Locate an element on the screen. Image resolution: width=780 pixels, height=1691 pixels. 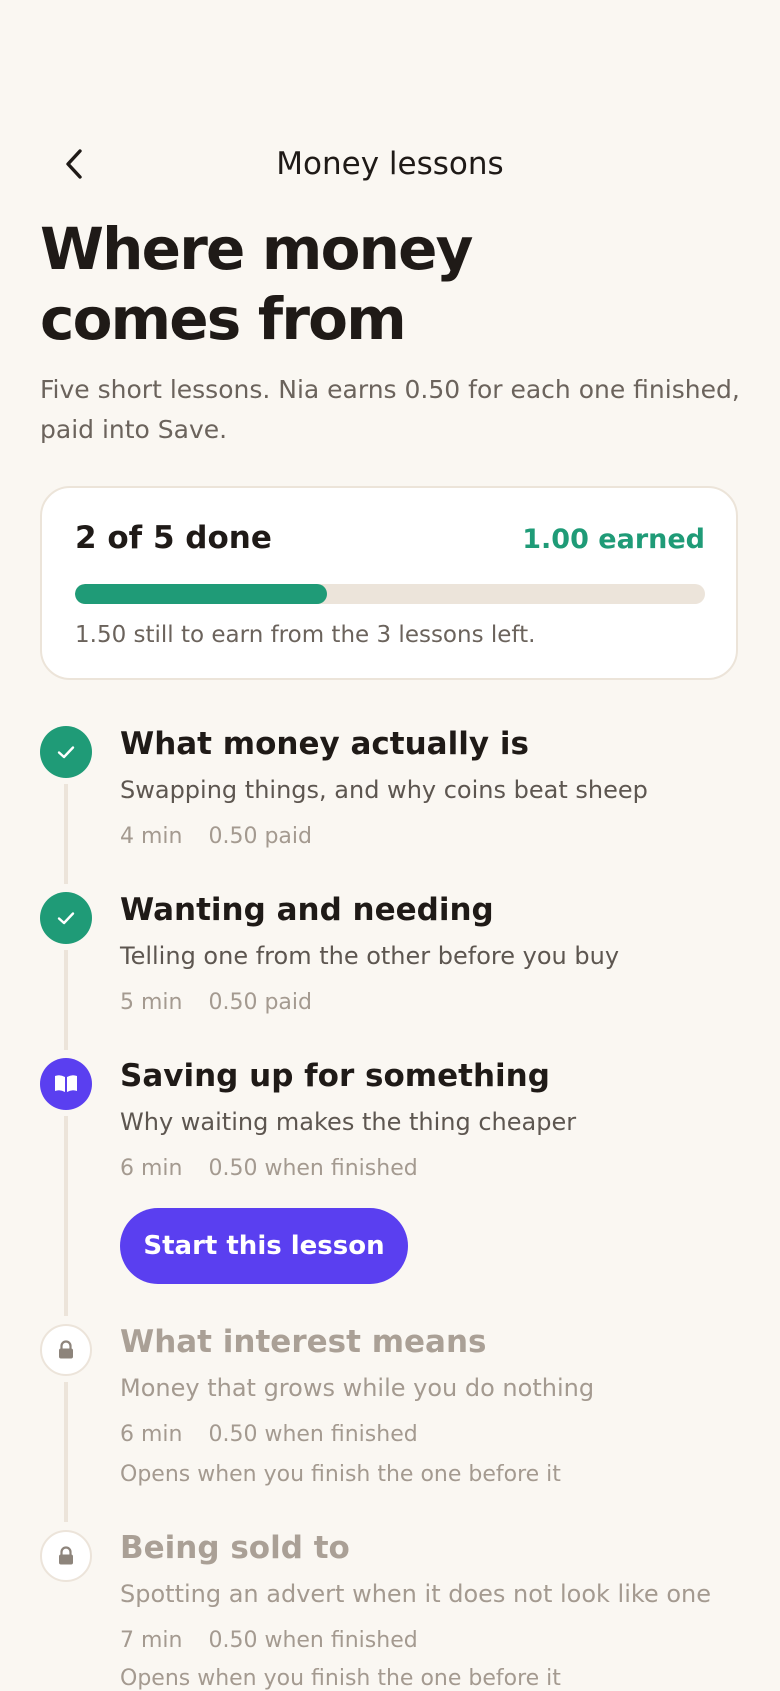
lesson-title: Being sold to is located at coordinates (235, 1548).